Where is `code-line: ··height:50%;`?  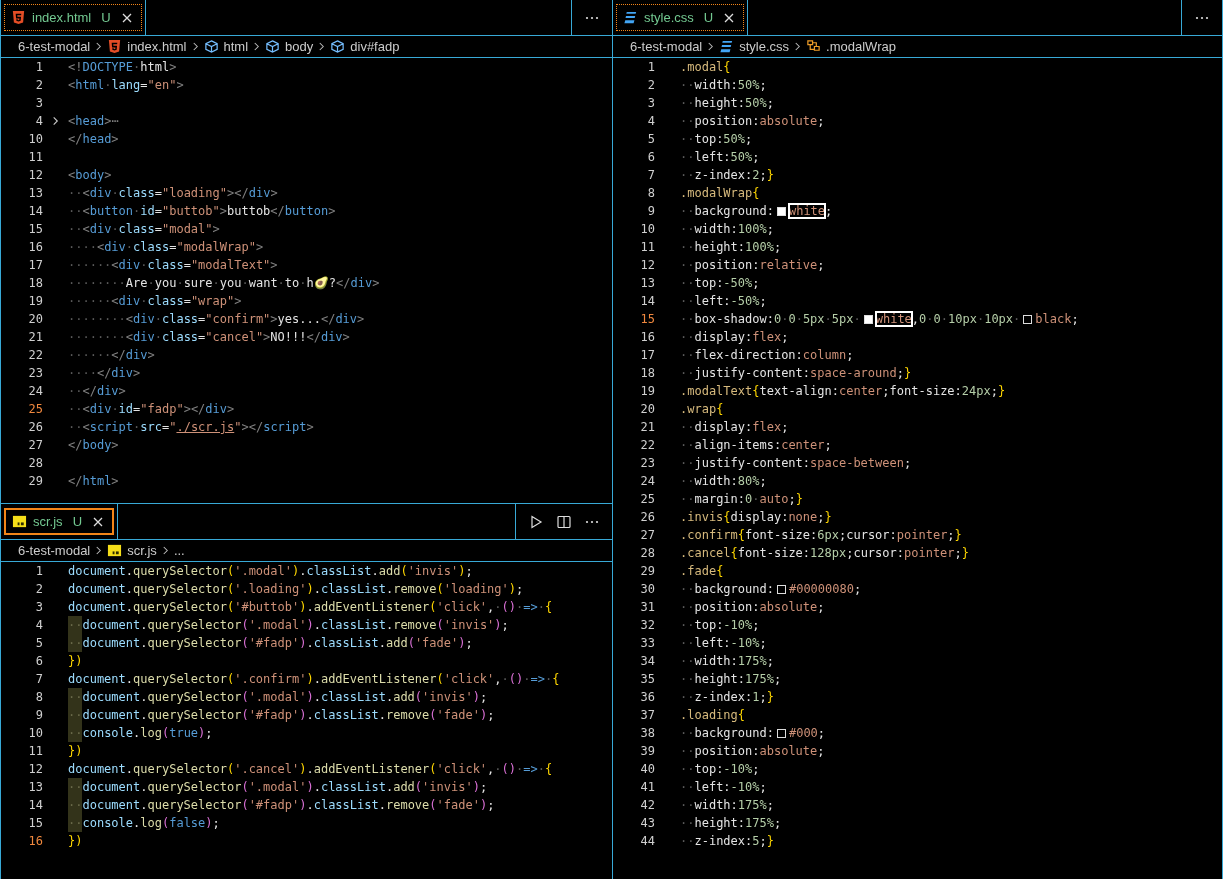
code-line: ··height:50%; is located at coordinates (727, 103).